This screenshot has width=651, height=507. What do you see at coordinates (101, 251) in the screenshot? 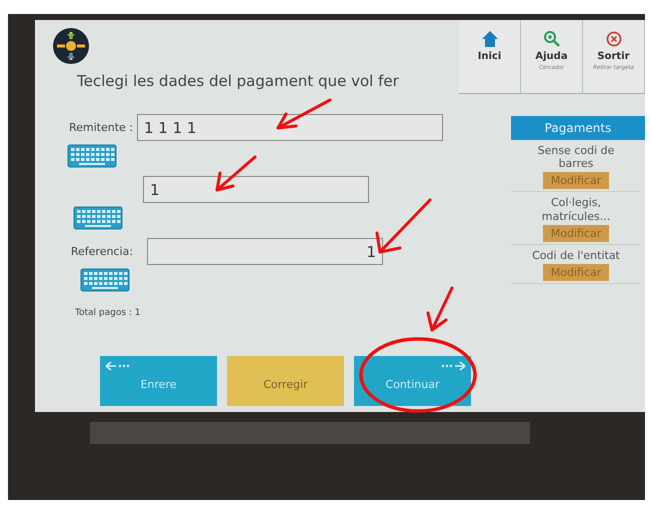
I see `field-label: Referencia:` at bounding box center [101, 251].